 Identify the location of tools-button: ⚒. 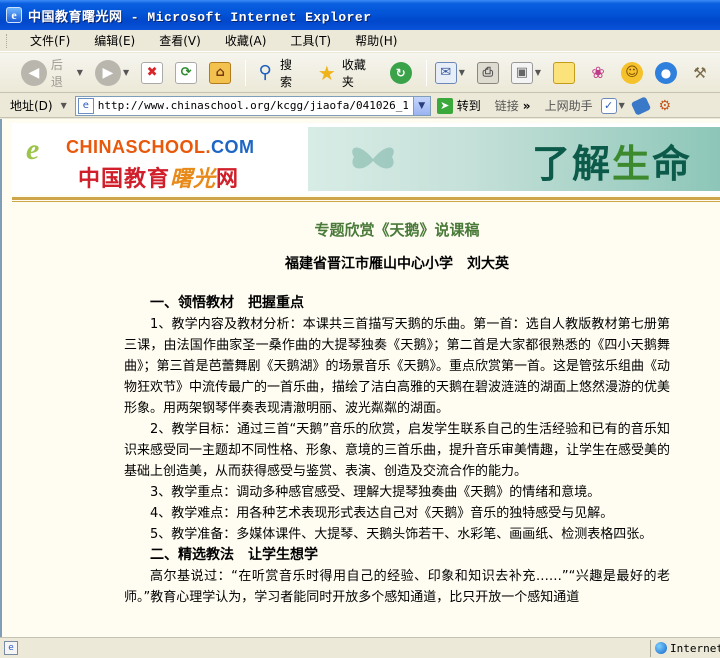
(700, 73).